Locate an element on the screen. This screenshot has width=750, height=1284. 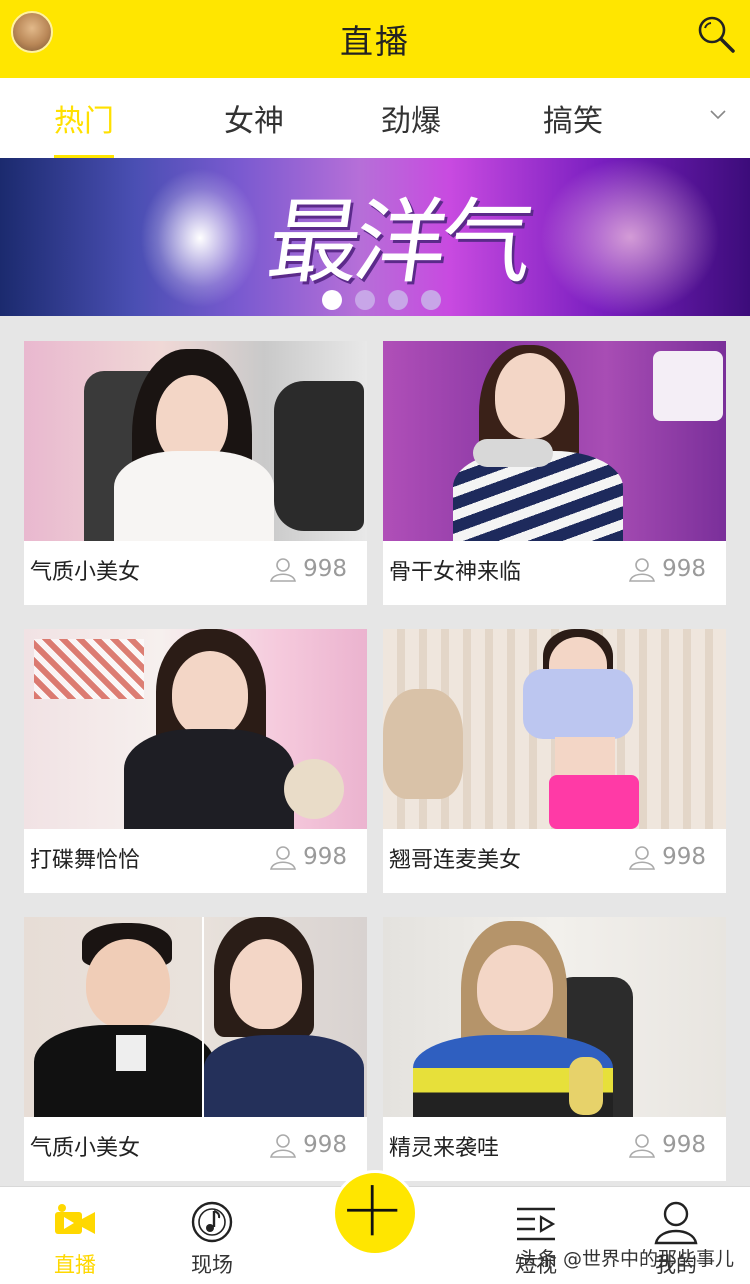
video-camera-icon is located at coordinates (75, 1219).